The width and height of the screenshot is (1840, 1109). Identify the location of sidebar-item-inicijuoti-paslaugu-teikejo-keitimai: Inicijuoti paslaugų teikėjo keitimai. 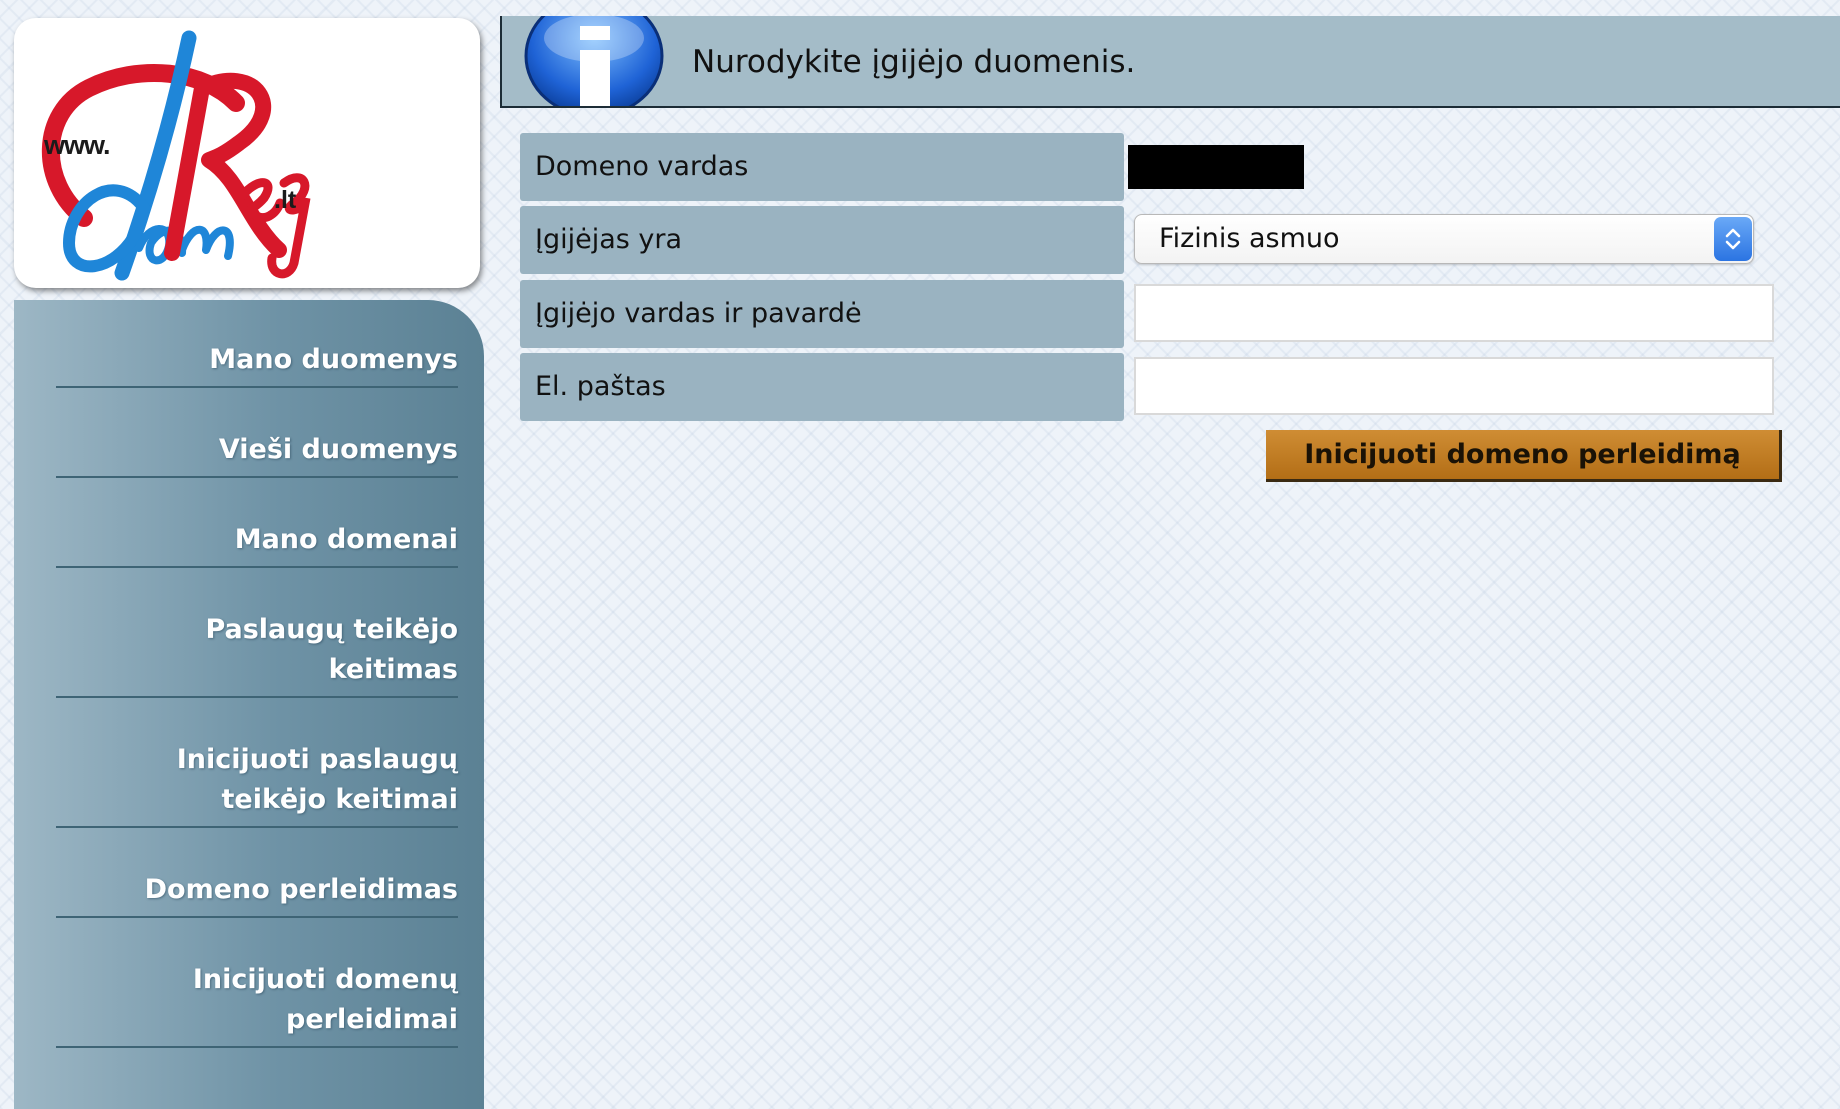
(257, 784).